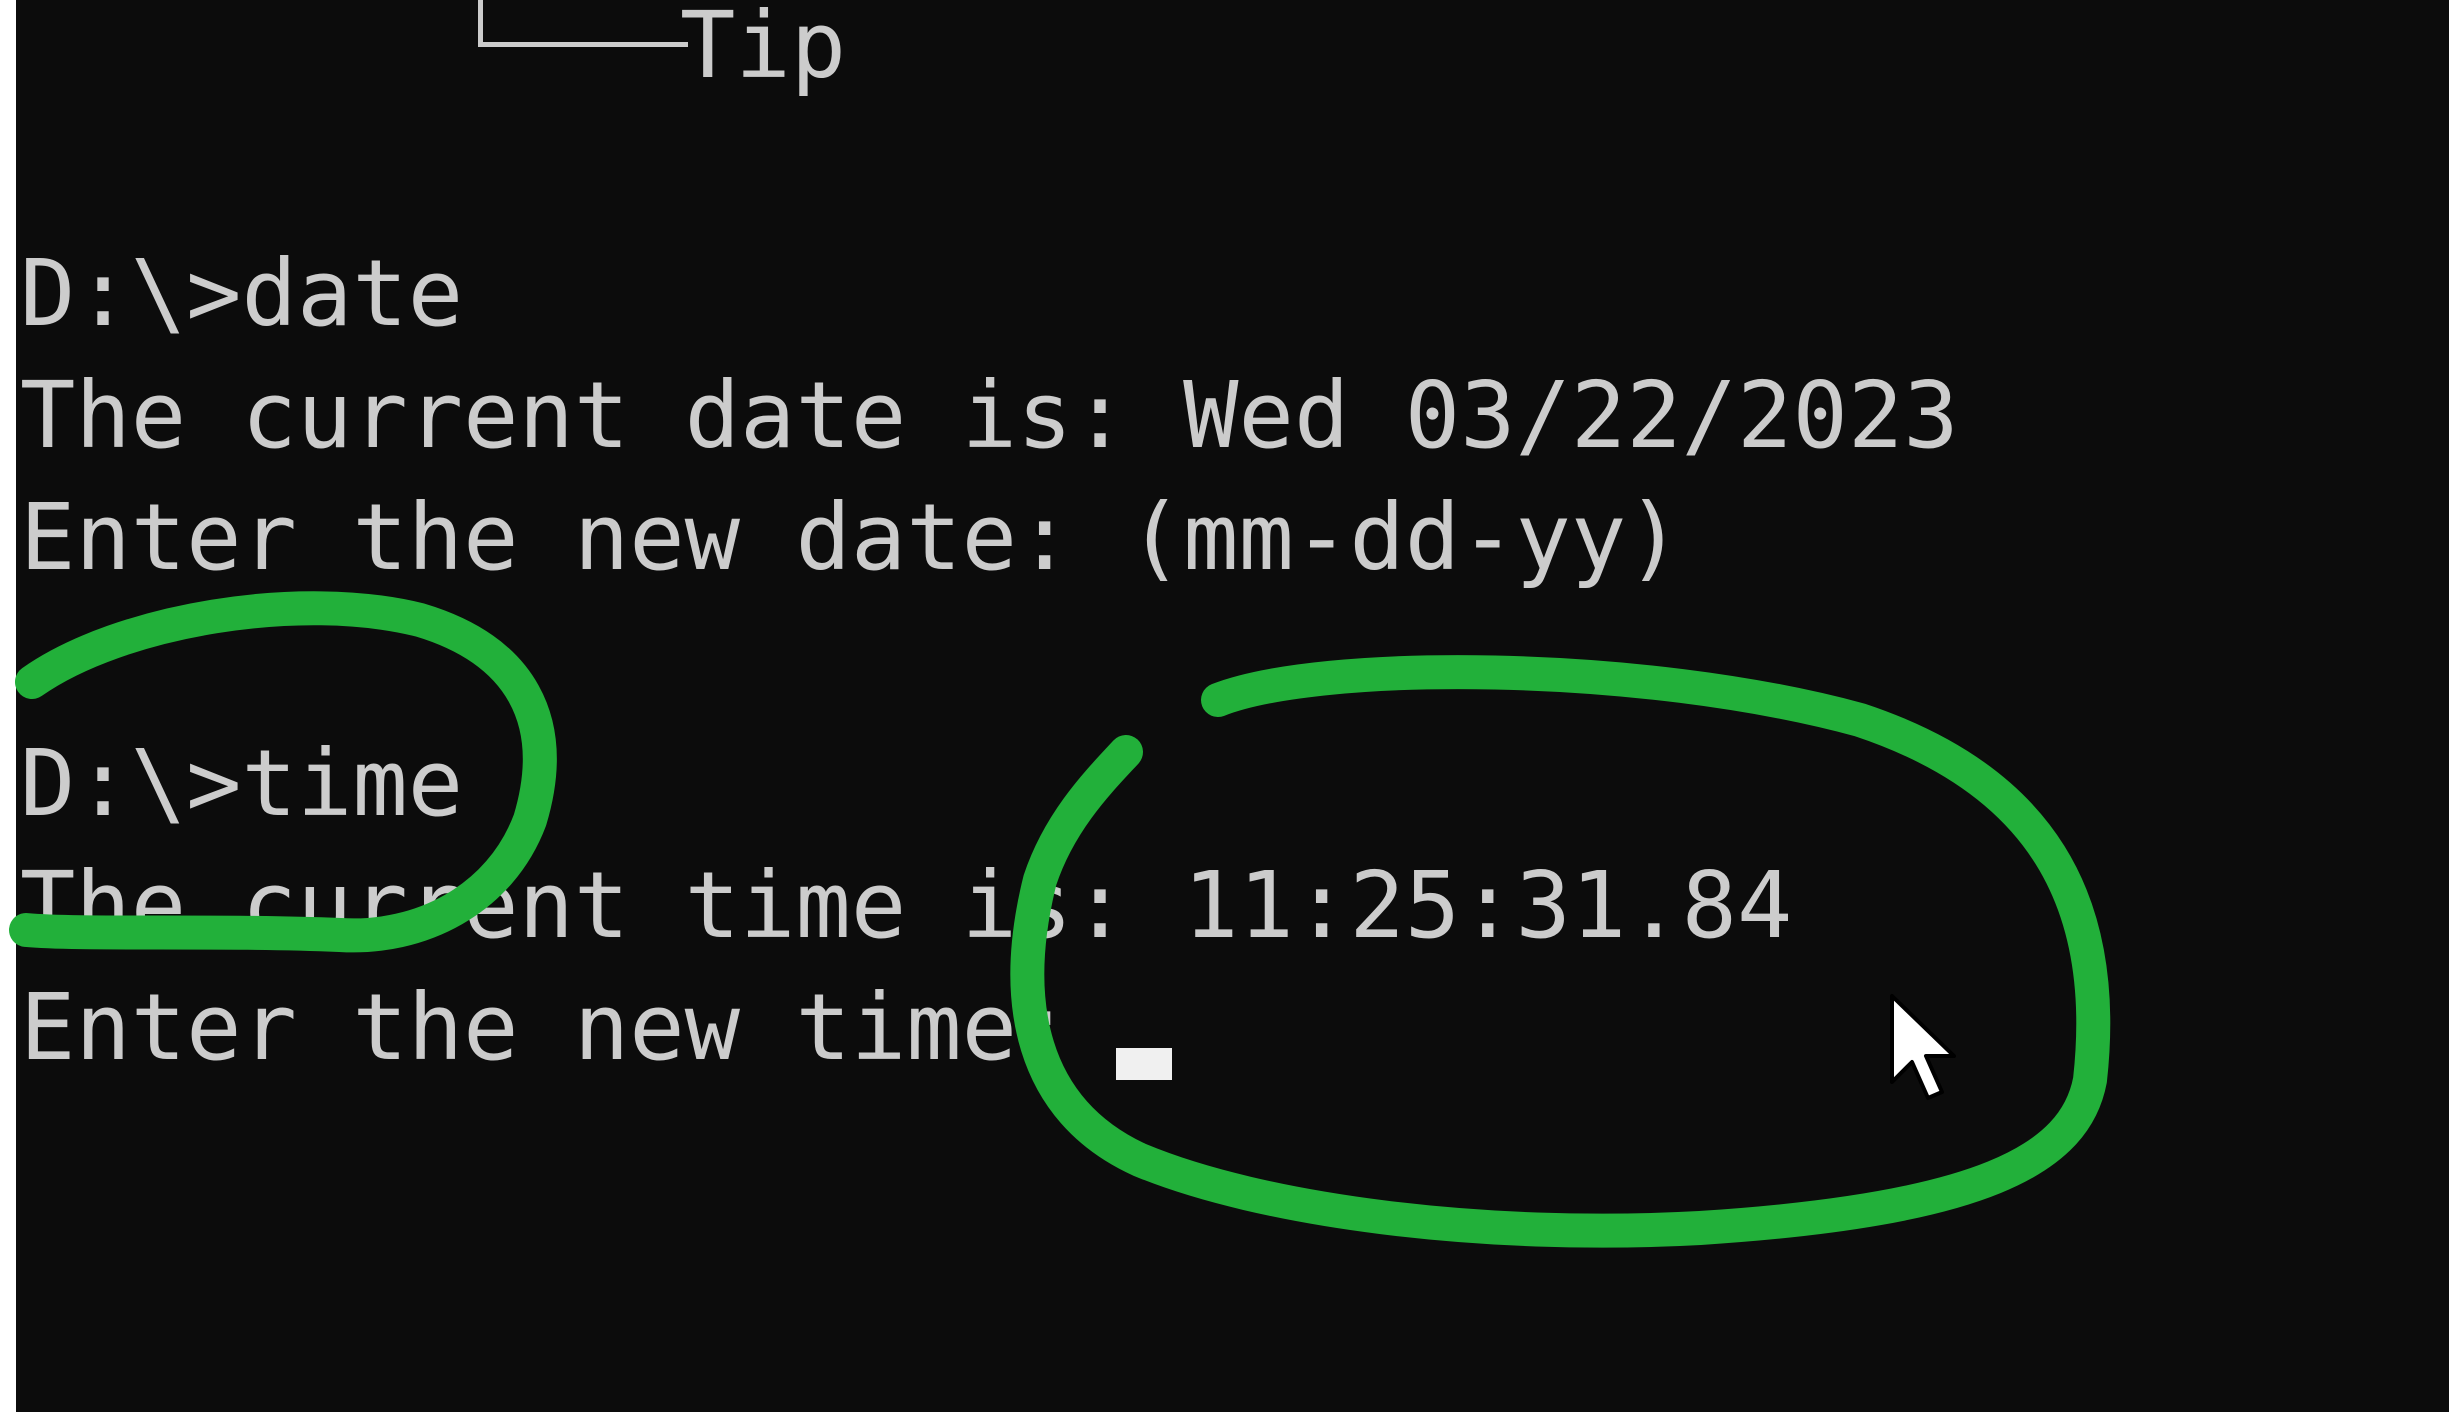 This screenshot has width=2449, height=1412. What do you see at coordinates (1144, 1064) in the screenshot?
I see `text-cursor` at bounding box center [1144, 1064].